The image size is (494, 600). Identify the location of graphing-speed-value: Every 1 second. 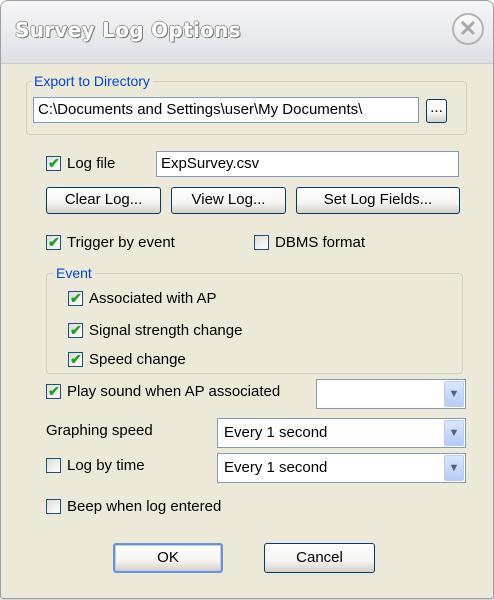
(276, 432).